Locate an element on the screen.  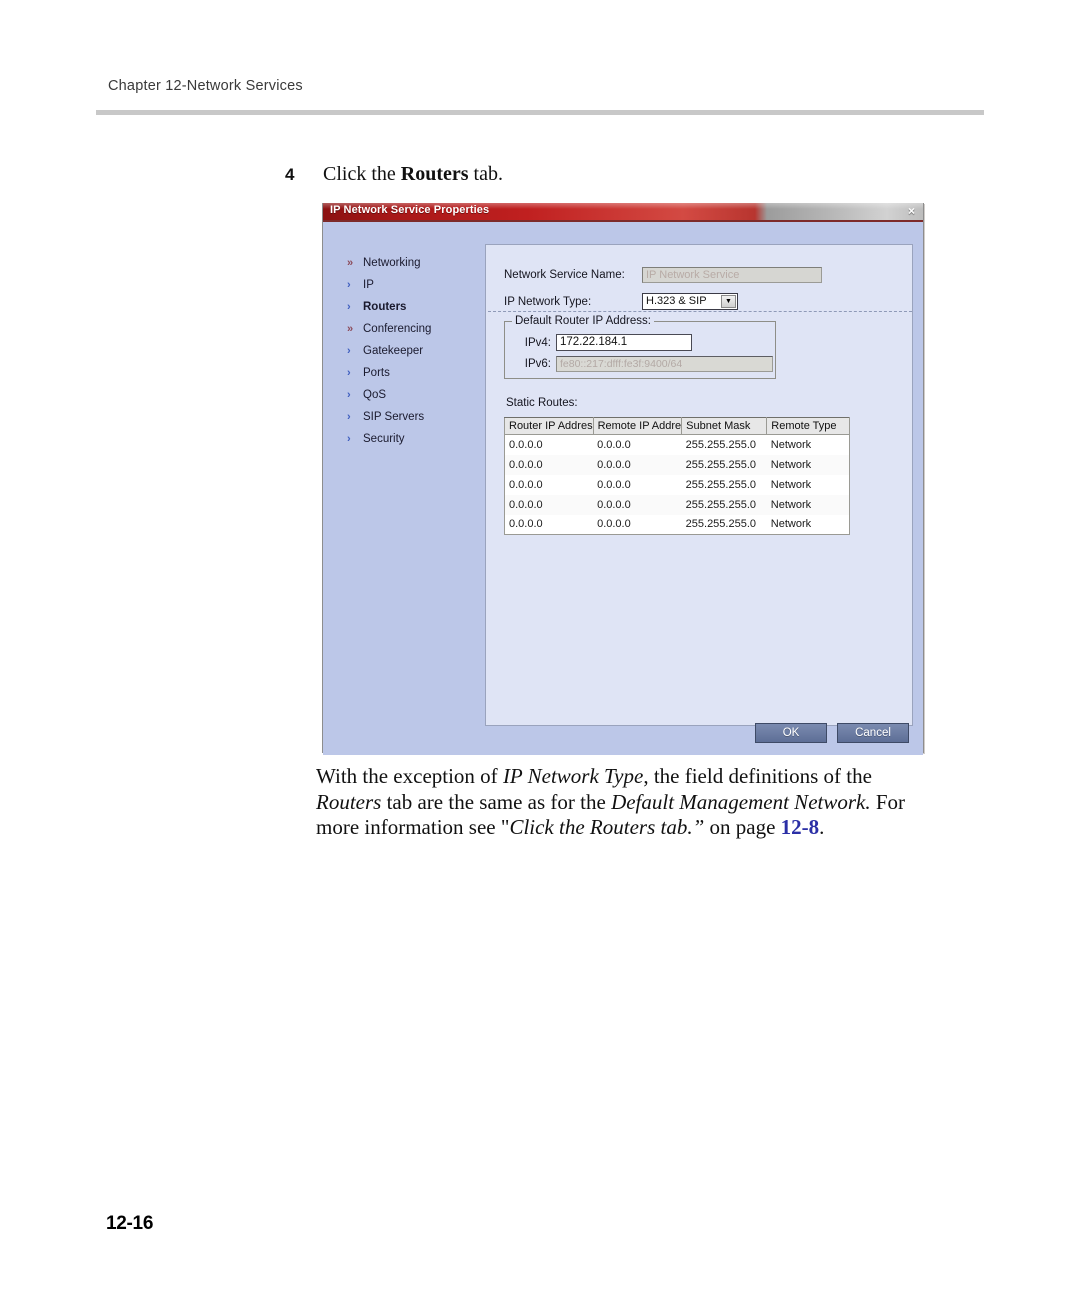
close-icon: × is located at coordinates (911, 211).